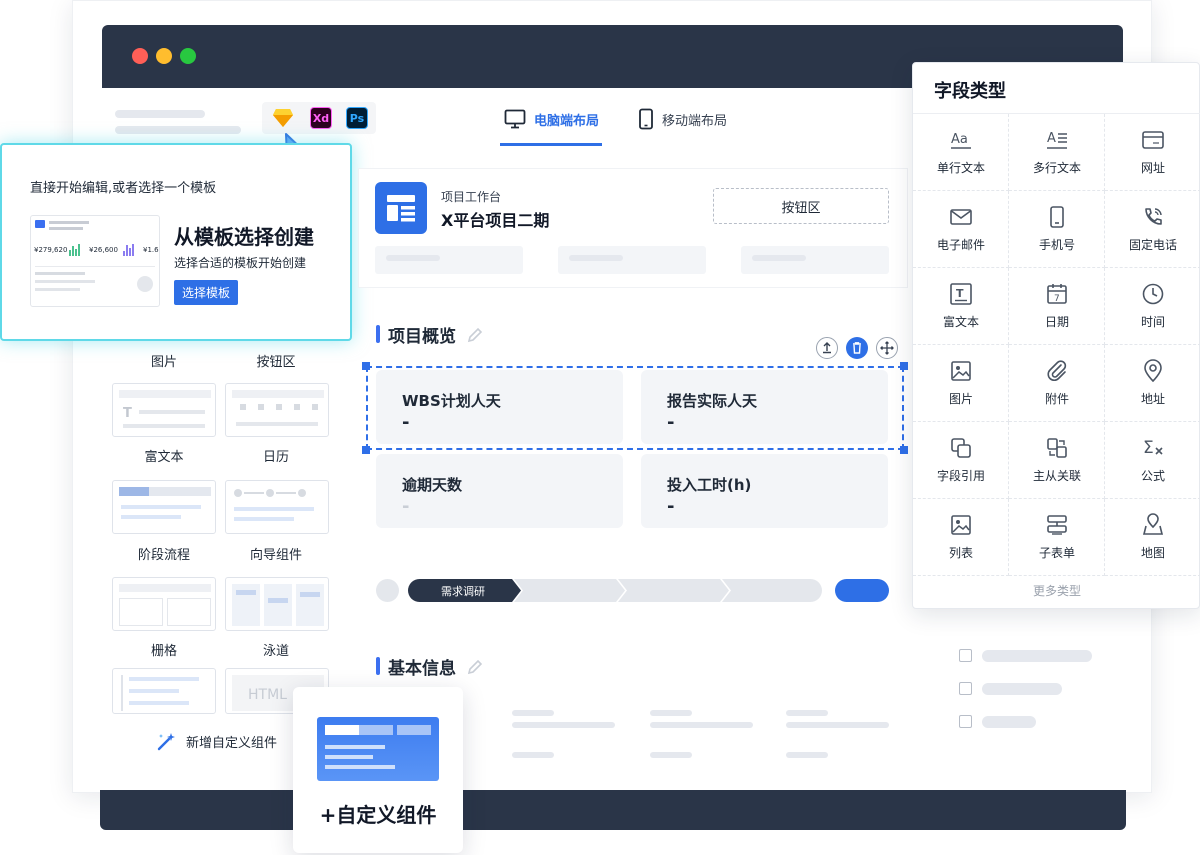 Image resolution: width=1200 pixels, height=855 pixels. I want to click on component-swimlane, so click(277, 604).